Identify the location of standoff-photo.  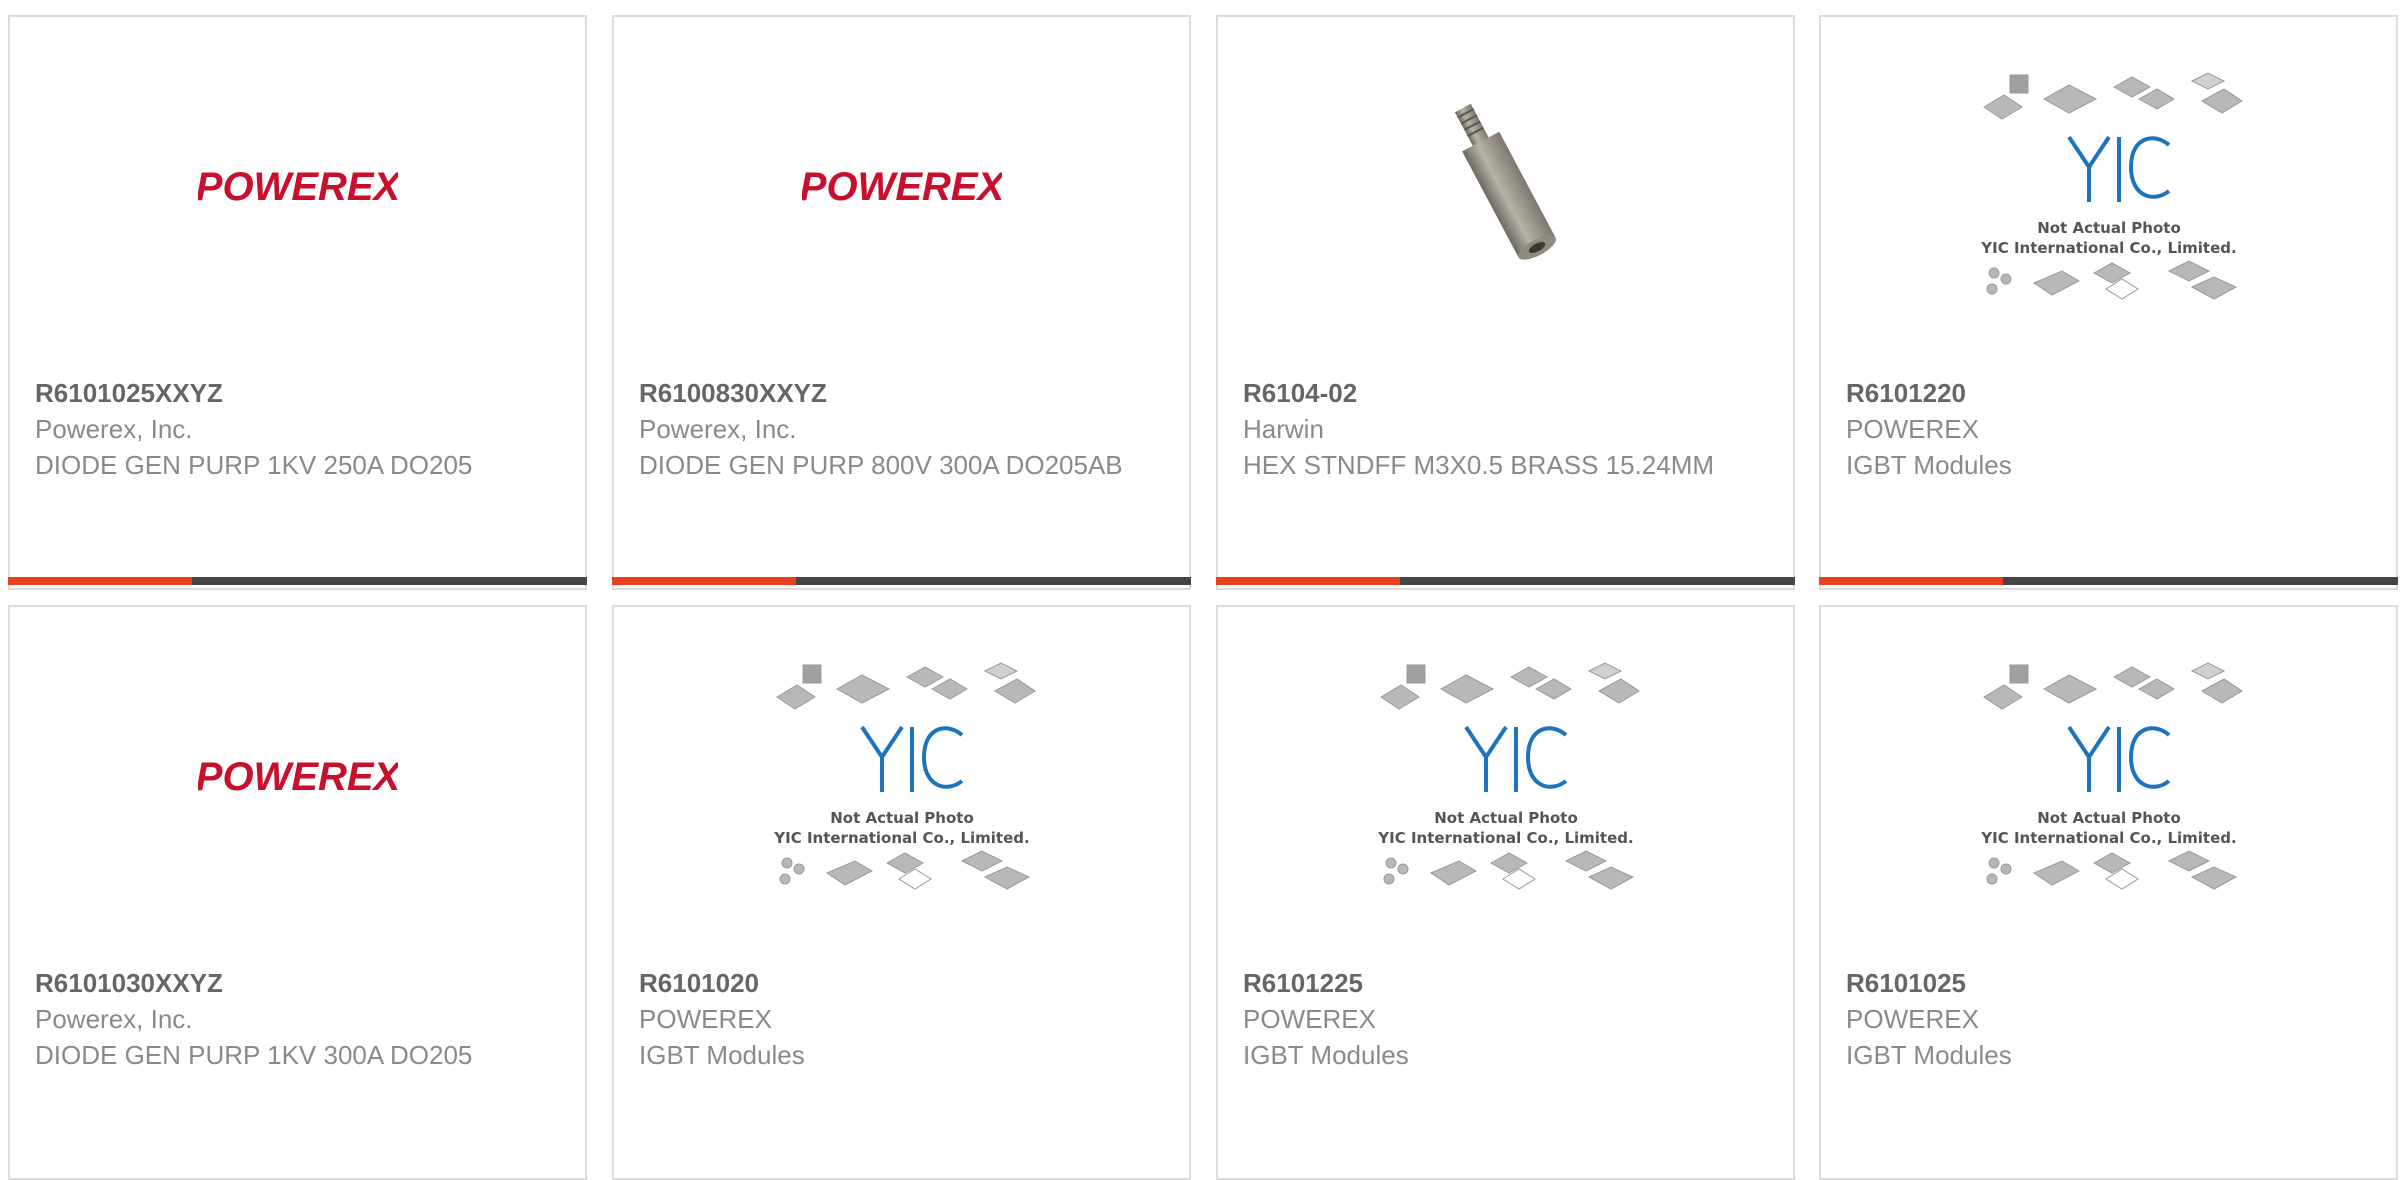
(1505, 187).